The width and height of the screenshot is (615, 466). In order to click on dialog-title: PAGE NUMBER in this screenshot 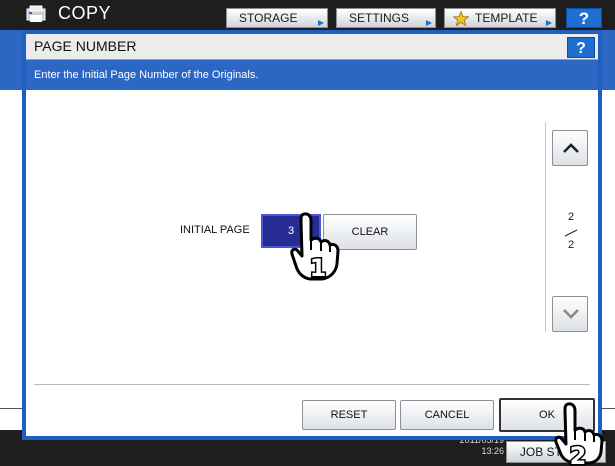, I will do `click(85, 46)`.